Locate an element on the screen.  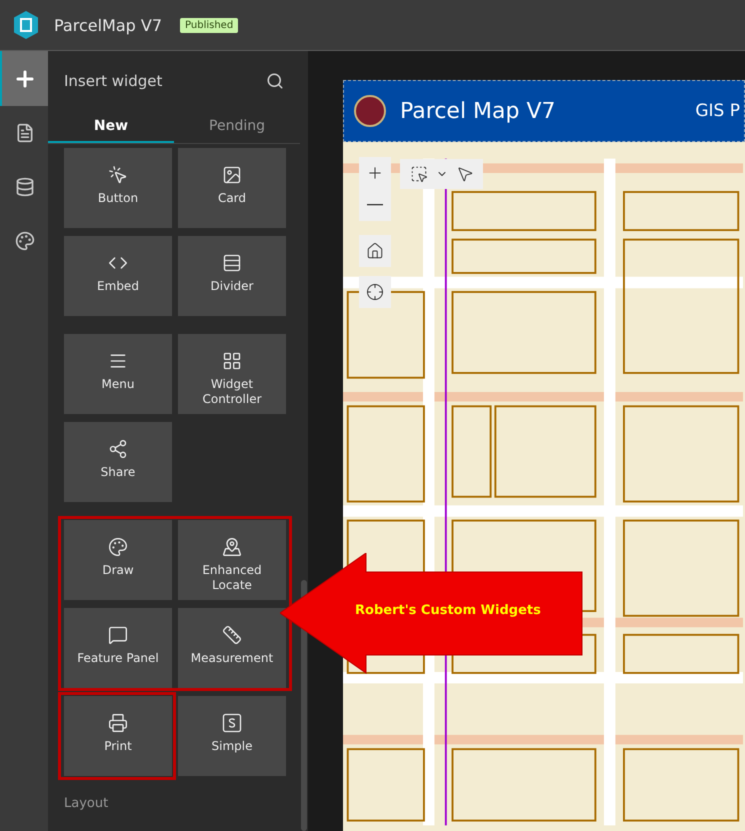
panel-title: Insert widget is located at coordinates (113, 81).